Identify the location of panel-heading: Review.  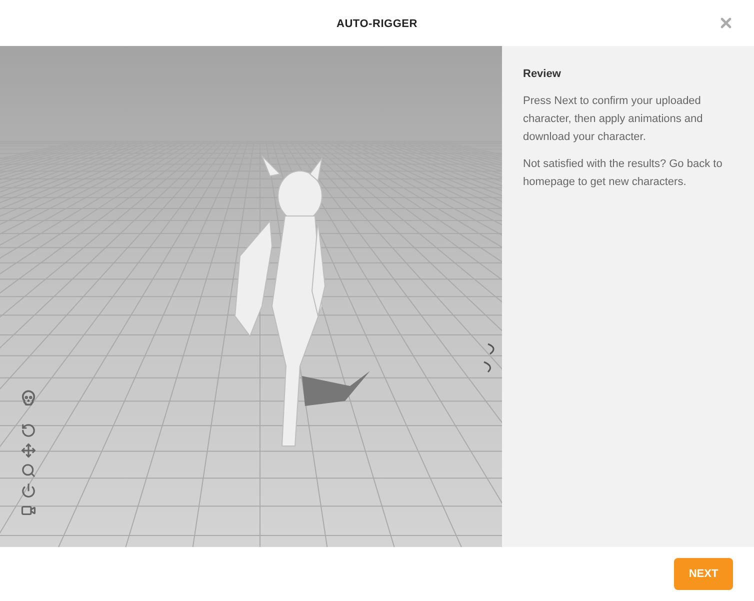
(542, 74).